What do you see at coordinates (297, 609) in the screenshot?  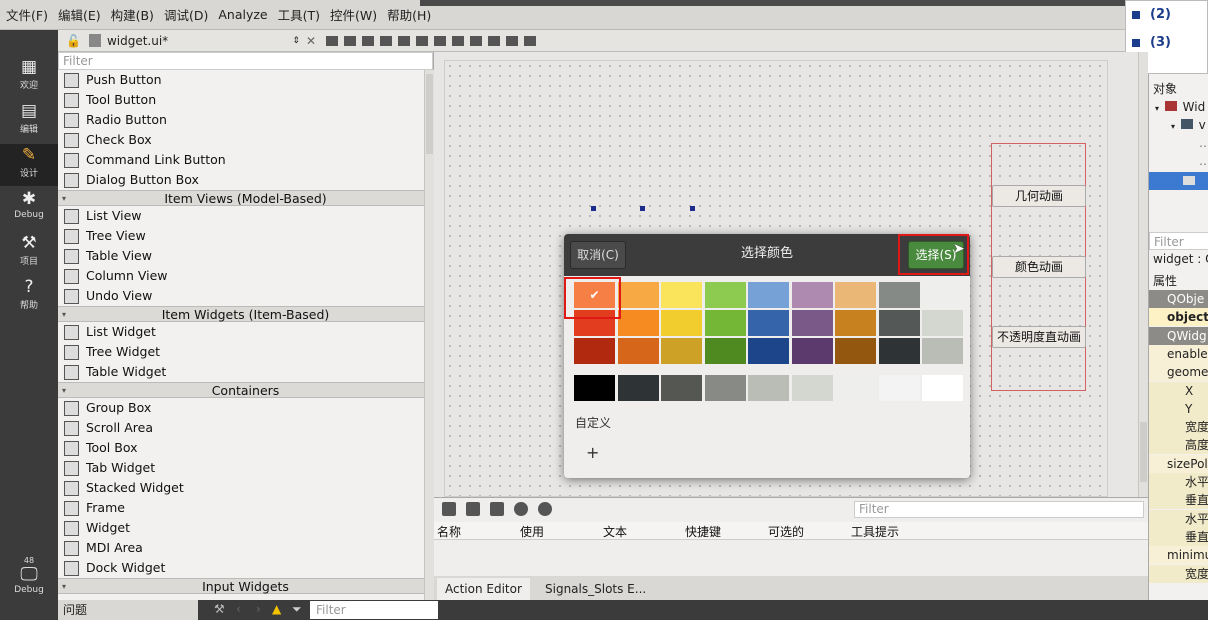 I see `filter-icon: ⏷` at bounding box center [297, 609].